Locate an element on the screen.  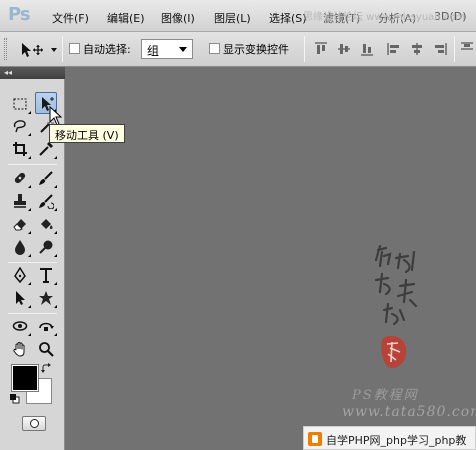
blur-icon is located at coordinates (20, 247).